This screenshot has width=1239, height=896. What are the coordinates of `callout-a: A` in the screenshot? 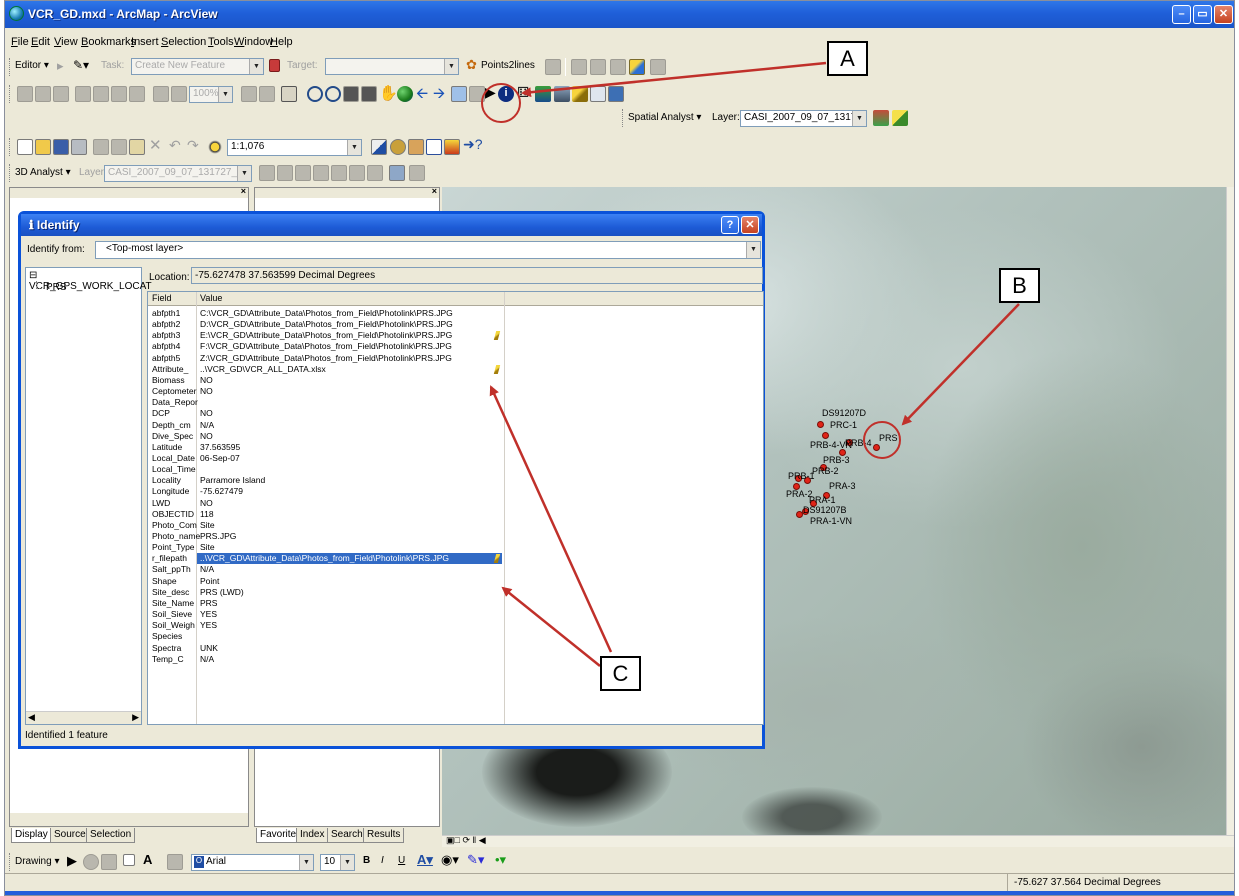 It's located at (847, 58).